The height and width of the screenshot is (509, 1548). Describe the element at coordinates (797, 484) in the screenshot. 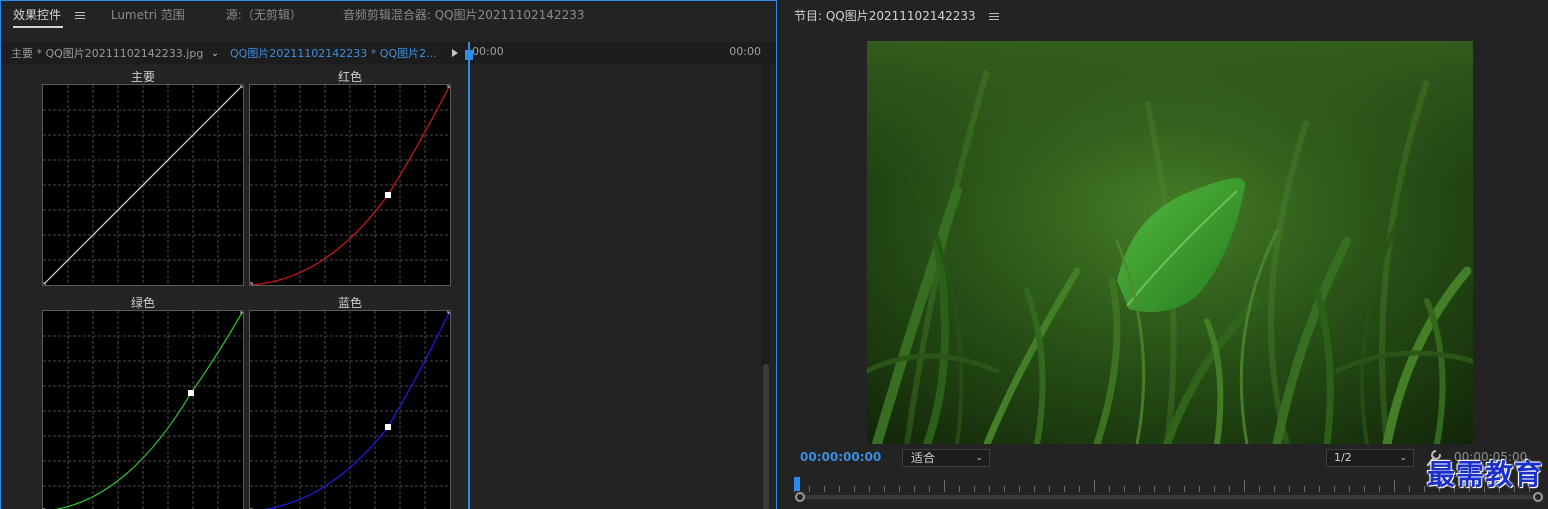

I see `program-playhead` at that location.